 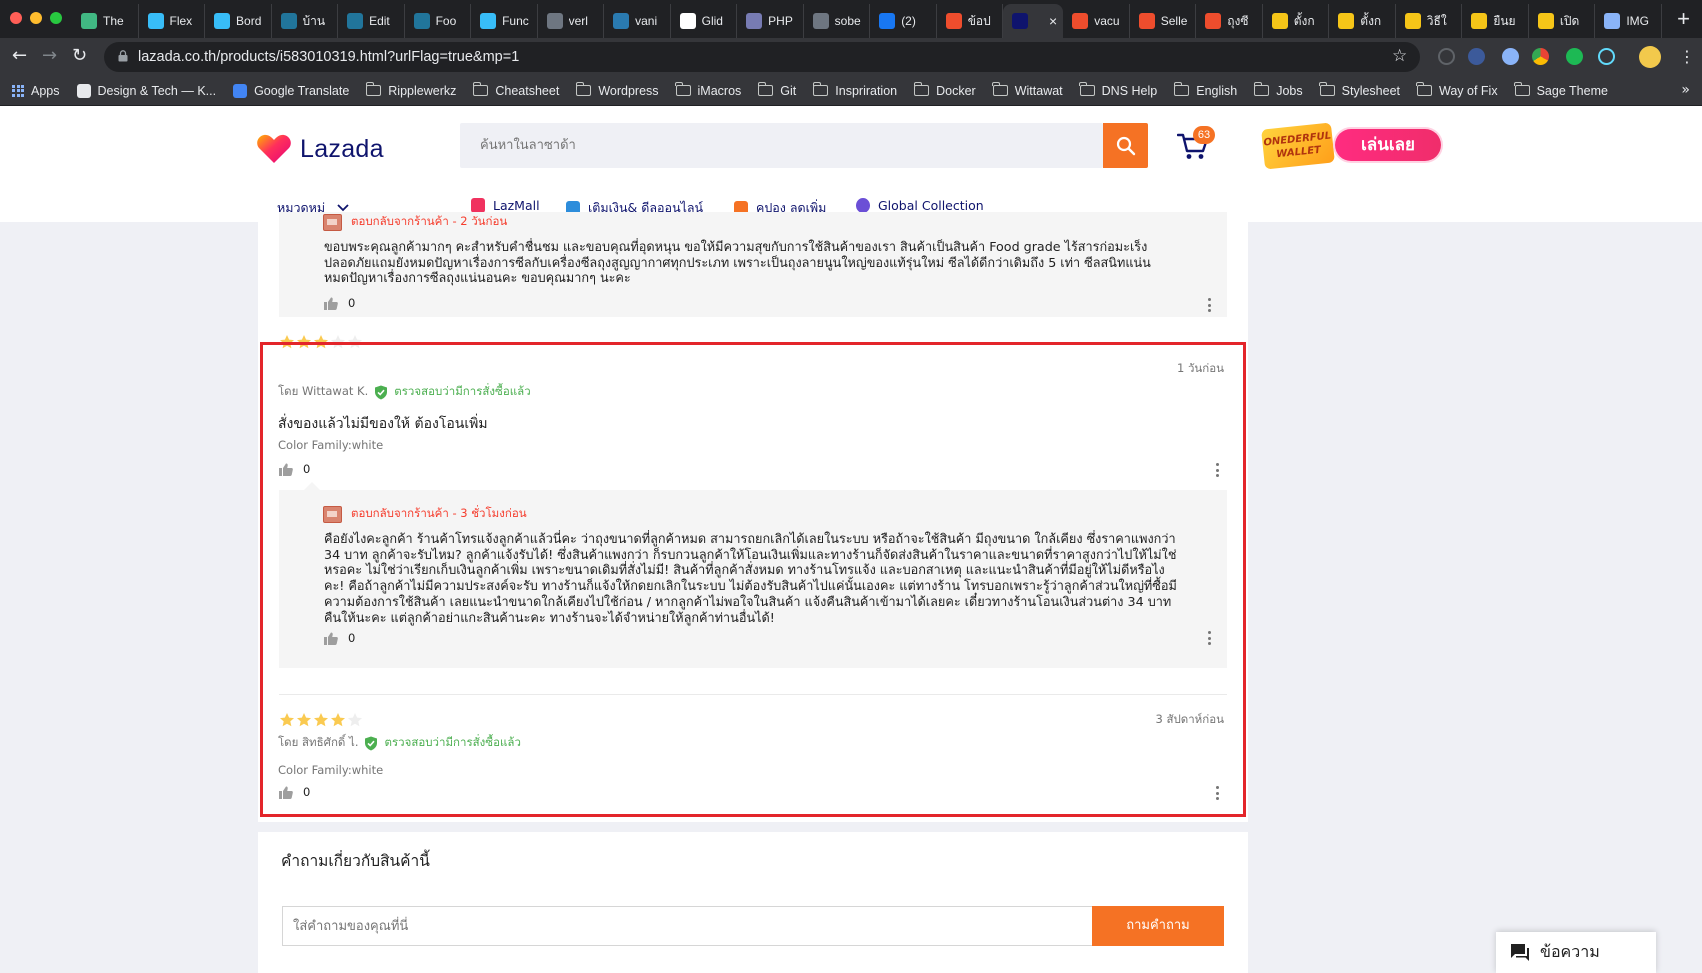 I want to click on browser-tab: Edit, so click(x=371, y=21).